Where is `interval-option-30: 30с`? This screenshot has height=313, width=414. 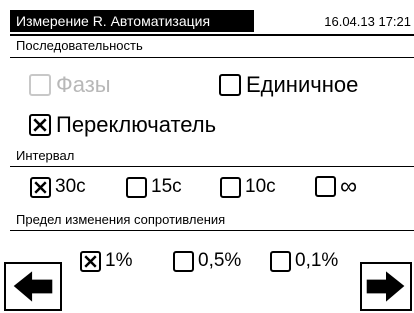 interval-option-30: 30с is located at coordinates (58, 187).